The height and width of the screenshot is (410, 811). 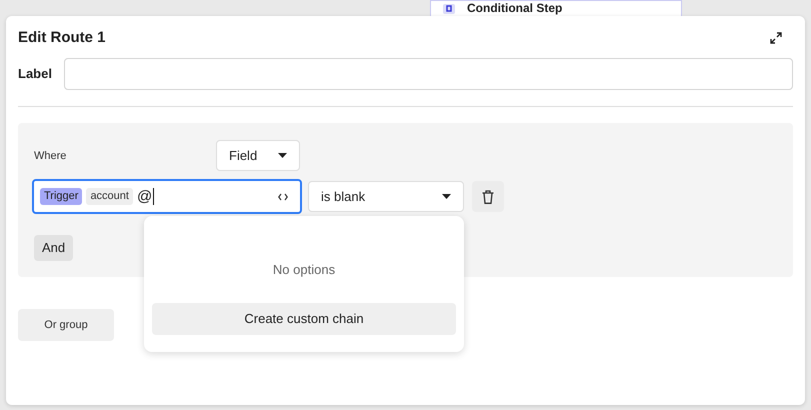 I want to click on typed-text: @, so click(x=145, y=196).